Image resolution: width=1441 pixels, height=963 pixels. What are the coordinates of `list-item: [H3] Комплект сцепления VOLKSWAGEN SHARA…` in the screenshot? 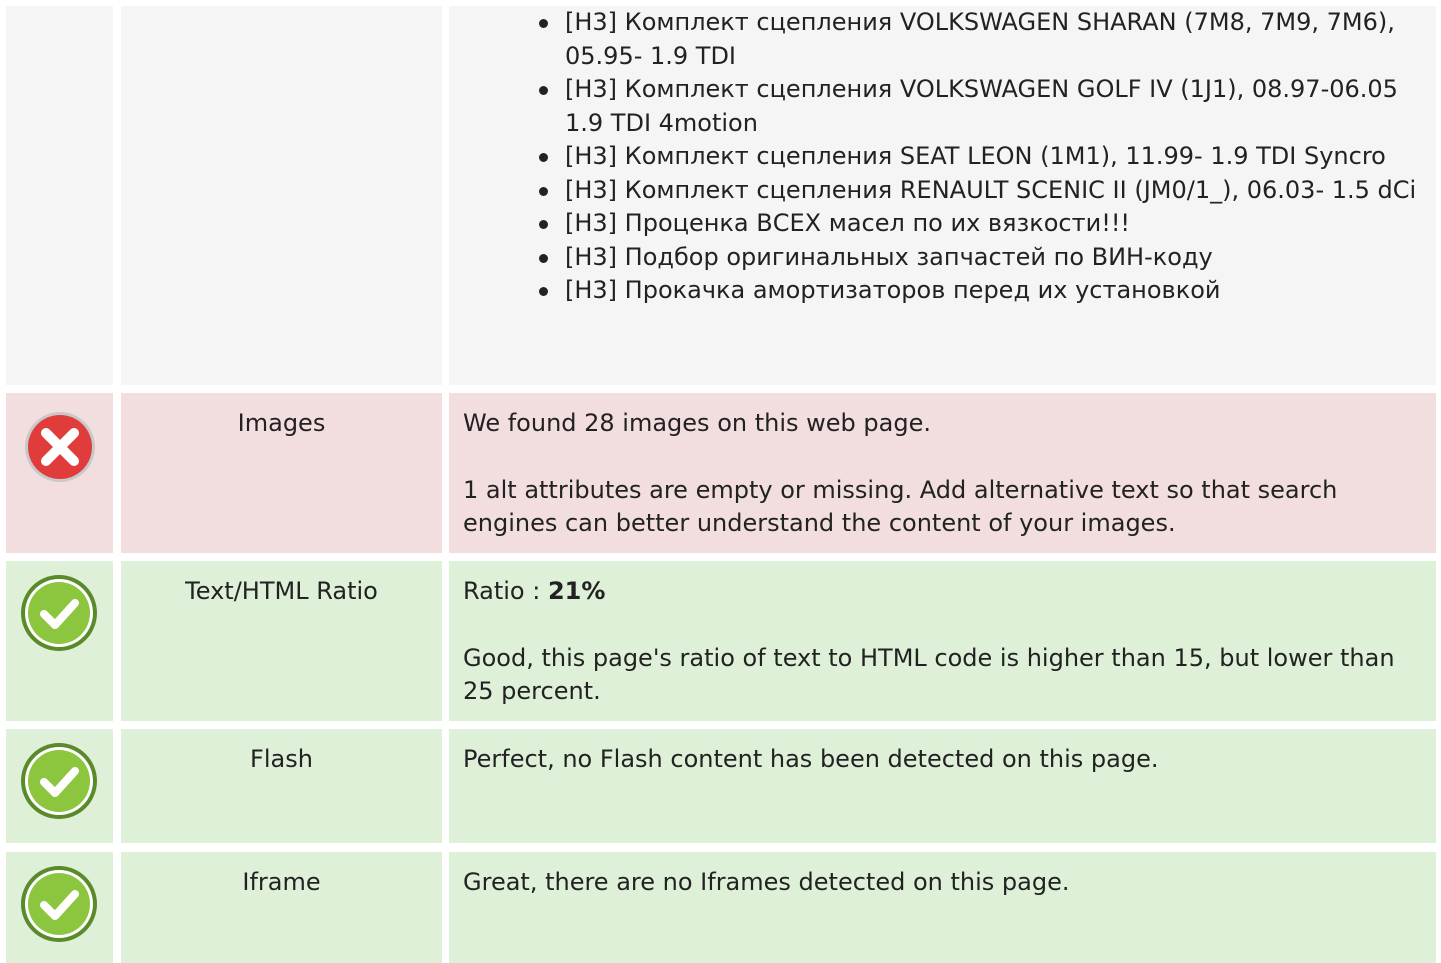 It's located at (987, 39).